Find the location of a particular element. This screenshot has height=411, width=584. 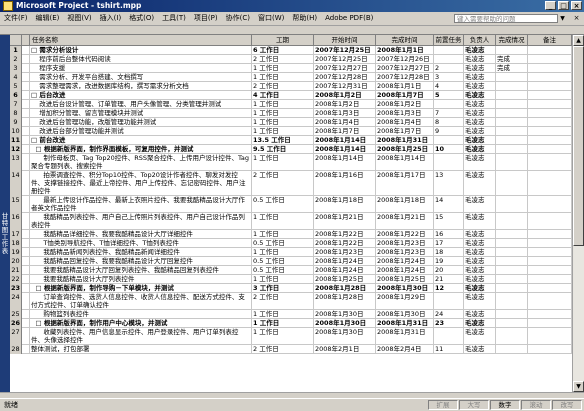

task-name: 需求整理需求，改进数据库结构，撰写需求分析文档 is located at coordinates (141, 86).